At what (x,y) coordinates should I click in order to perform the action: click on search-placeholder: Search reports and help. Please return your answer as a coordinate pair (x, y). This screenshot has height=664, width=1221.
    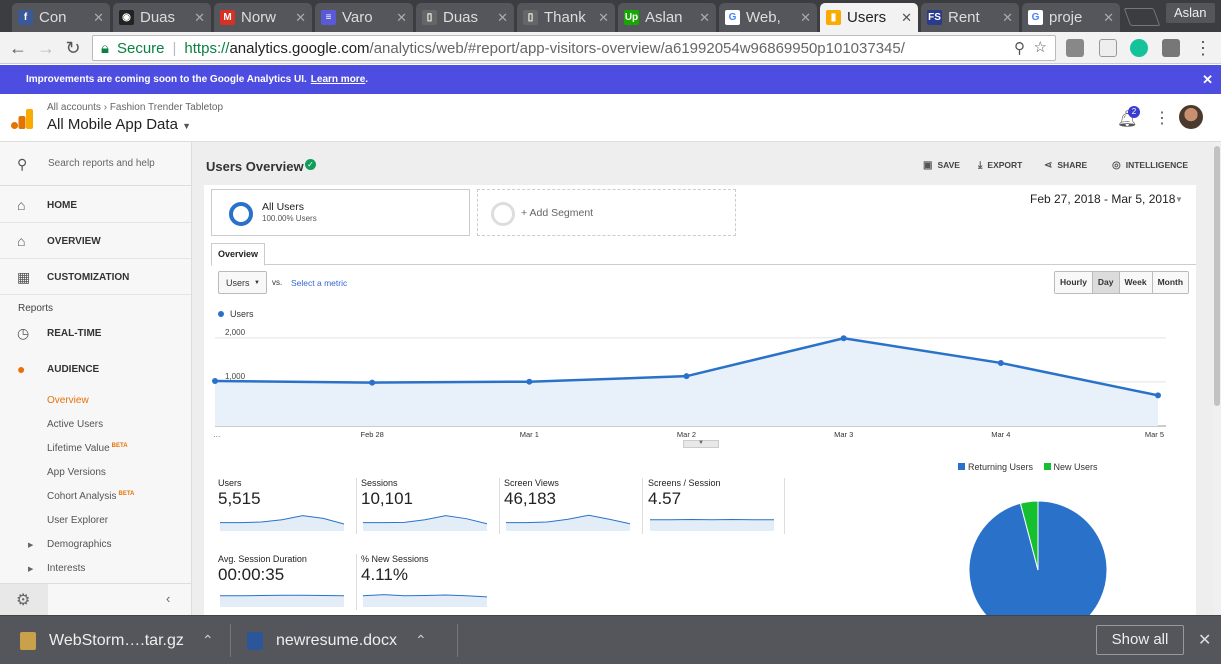
    Looking at the image, I should click on (101, 163).